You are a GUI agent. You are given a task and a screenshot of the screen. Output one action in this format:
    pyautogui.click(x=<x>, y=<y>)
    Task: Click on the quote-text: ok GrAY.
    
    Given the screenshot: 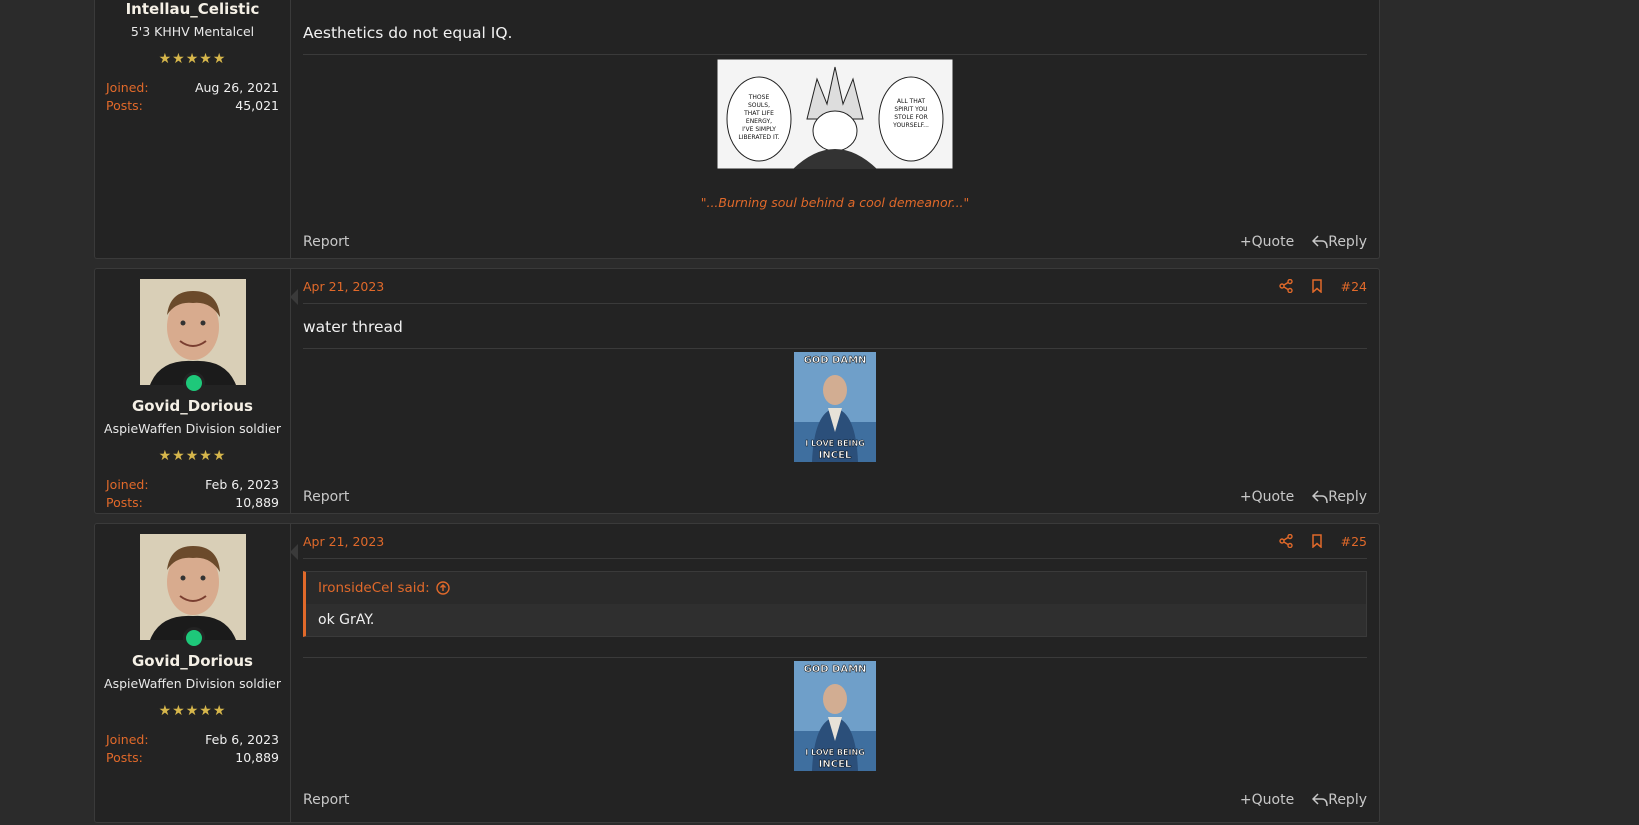 What is the action you would take?
    pyautogui.click(x=836, y=620)
    